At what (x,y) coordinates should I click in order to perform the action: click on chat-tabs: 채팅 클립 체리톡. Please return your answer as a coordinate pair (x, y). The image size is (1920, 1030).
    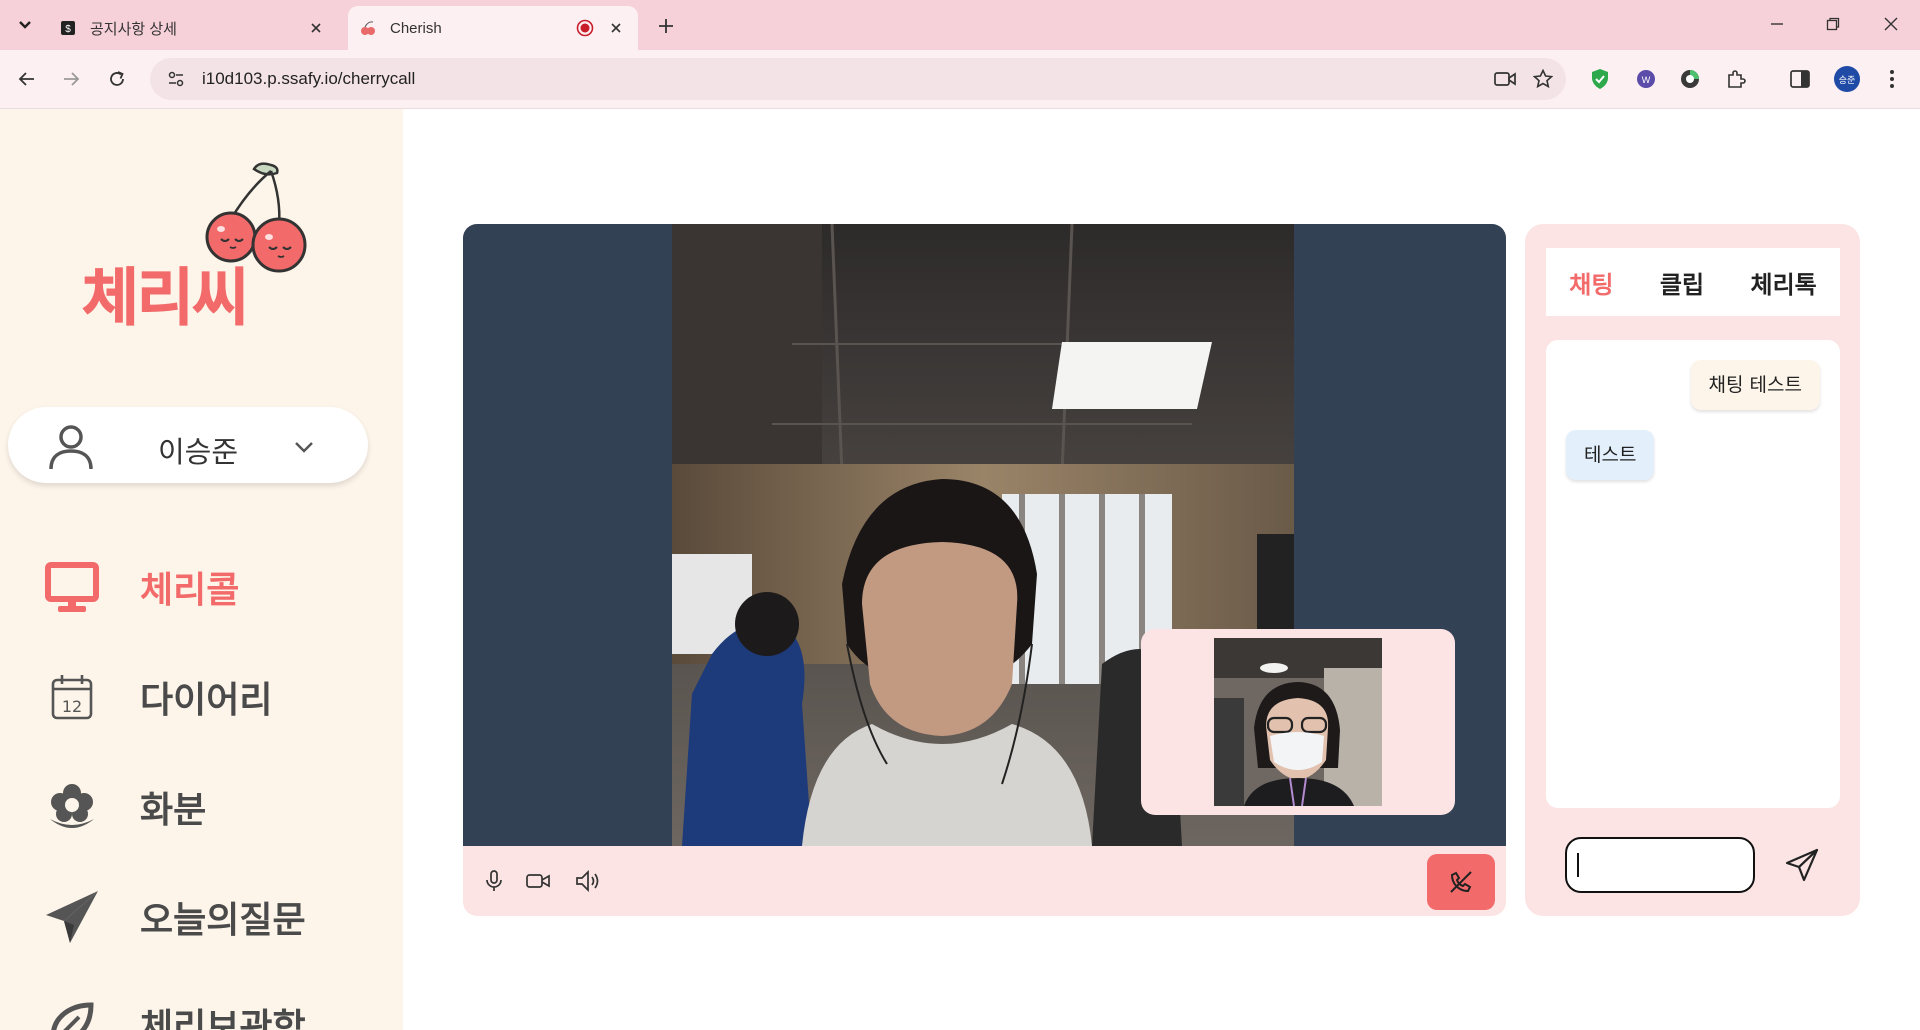
    Looking at the image, I should click on (1693, 282).